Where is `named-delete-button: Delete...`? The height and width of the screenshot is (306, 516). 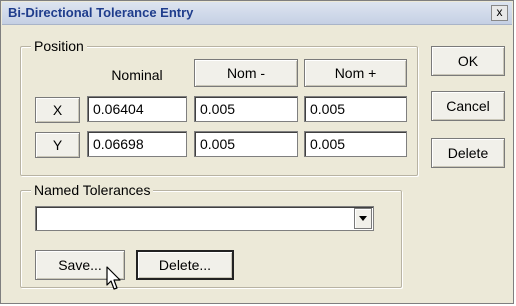 named-delete-button: Delete... is located at coordinates (185, 265).